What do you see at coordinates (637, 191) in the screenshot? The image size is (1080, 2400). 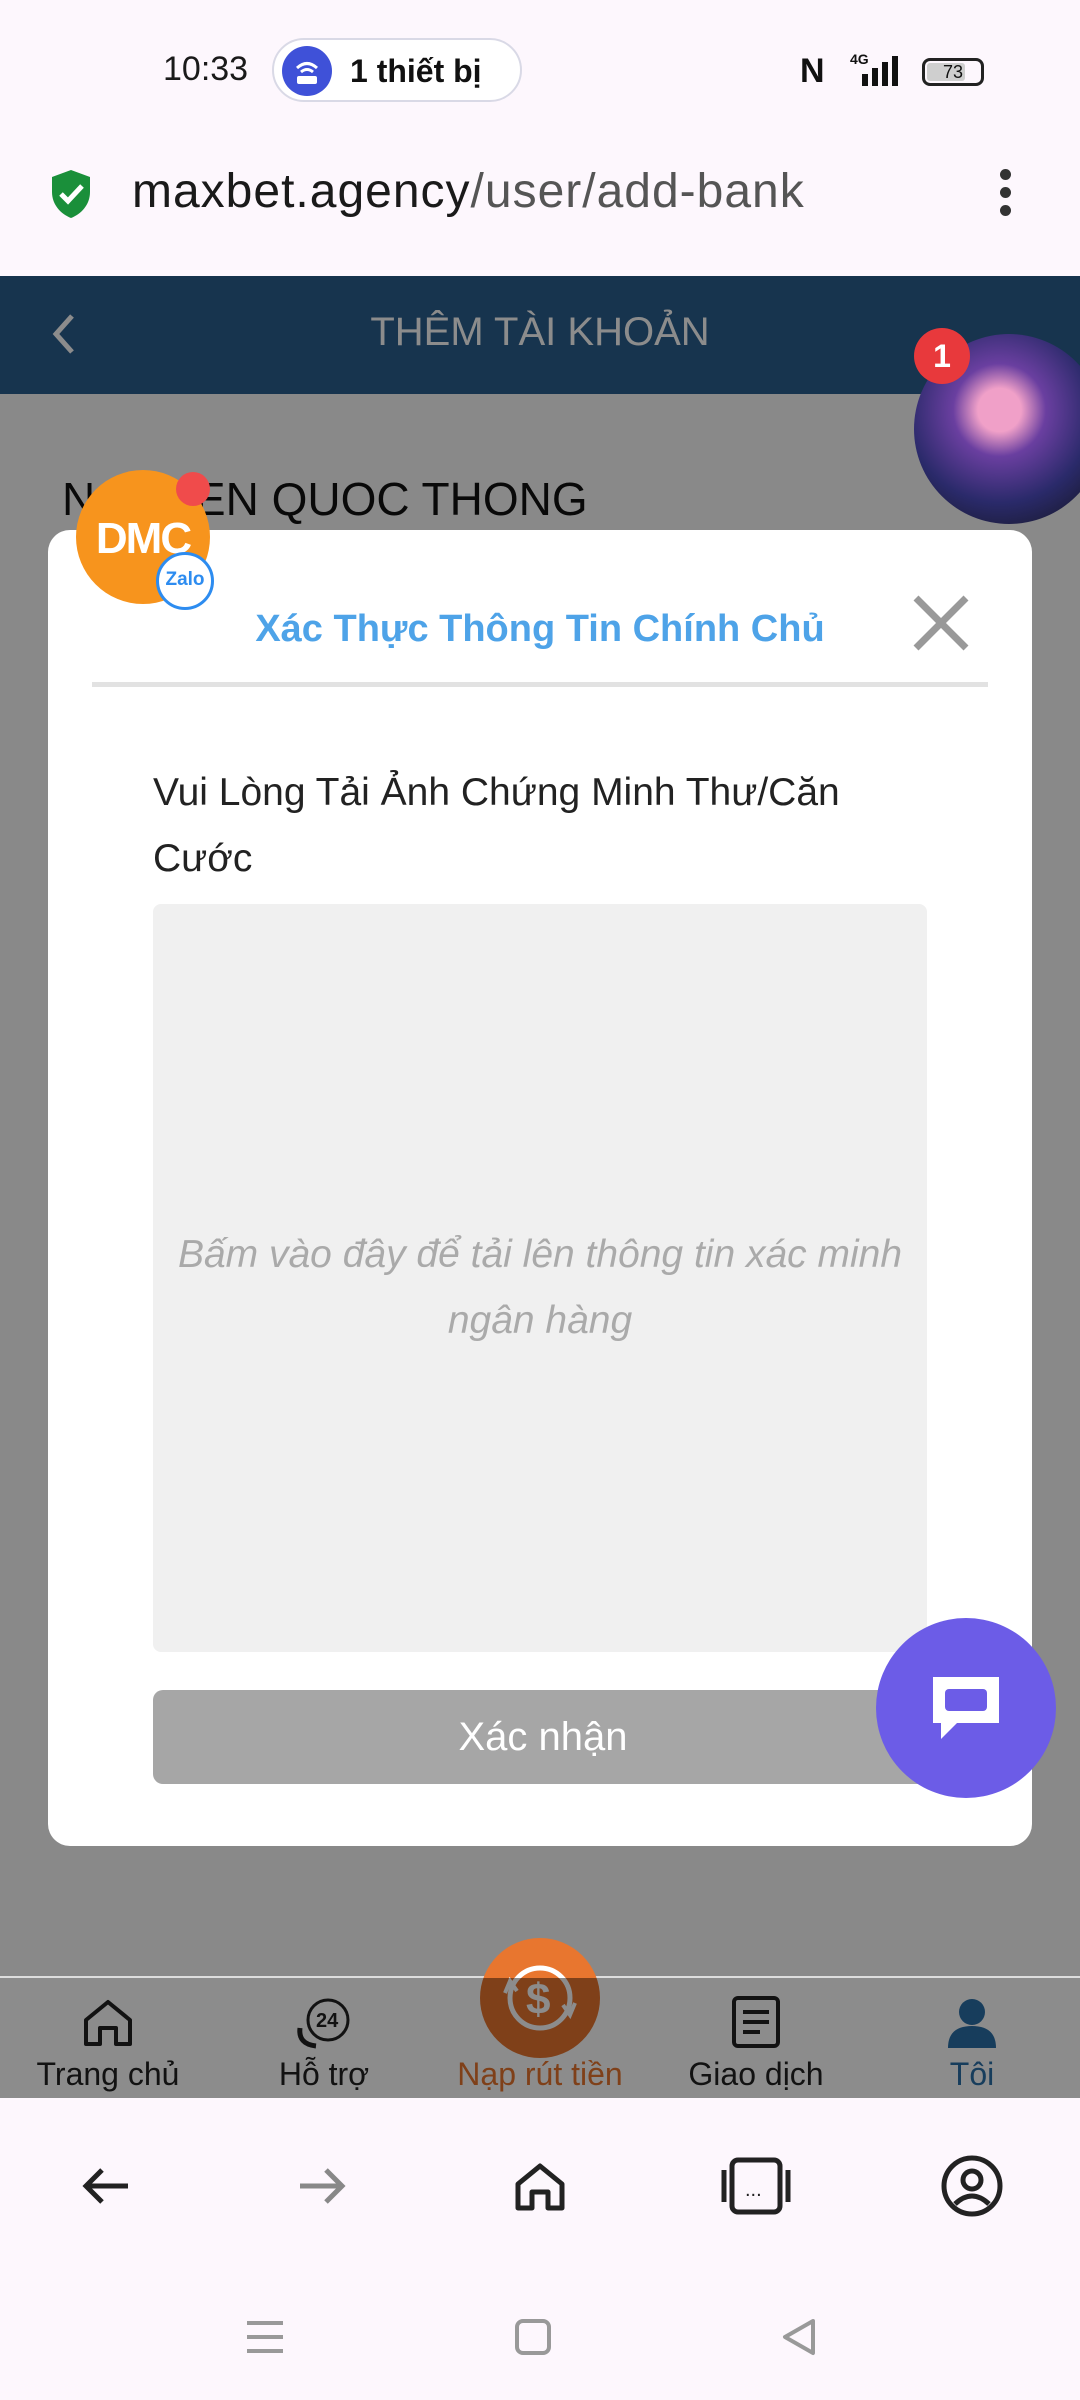 I see `url-path: /user/add-bank` at bounding box center [637, 191].